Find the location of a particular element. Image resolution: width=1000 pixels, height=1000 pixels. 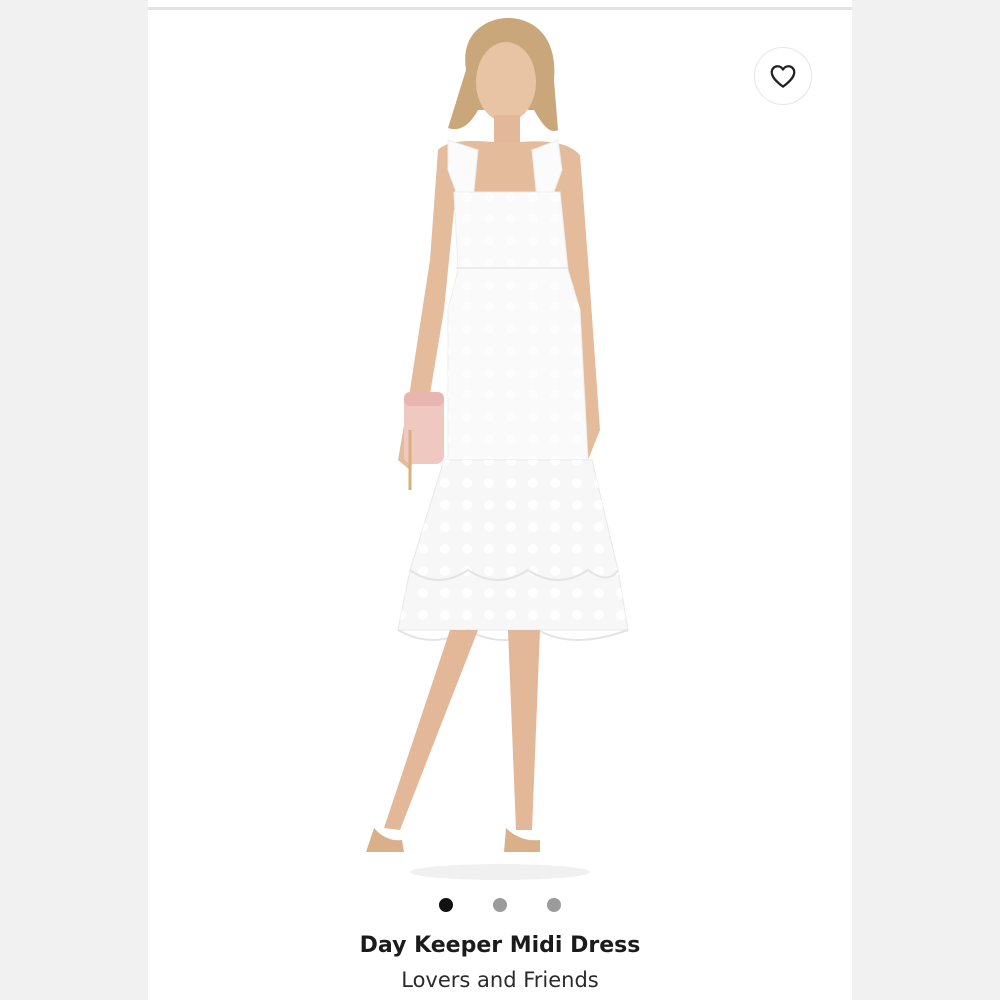

favorite-button is located at coordinates (783, 76).